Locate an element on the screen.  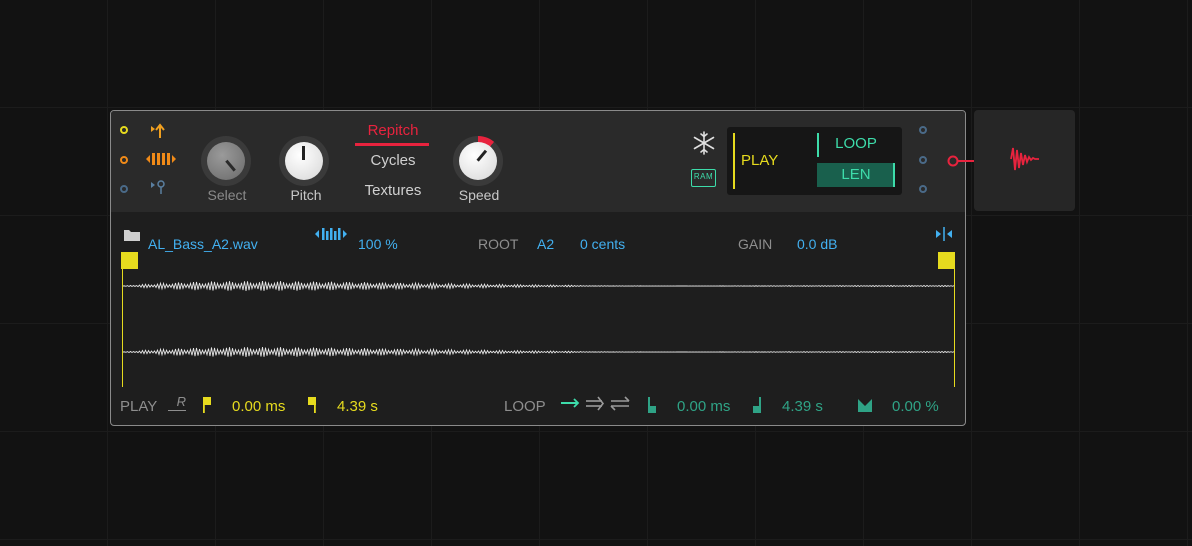
loop-start-marker-icon is located at coordinates (652, 405).